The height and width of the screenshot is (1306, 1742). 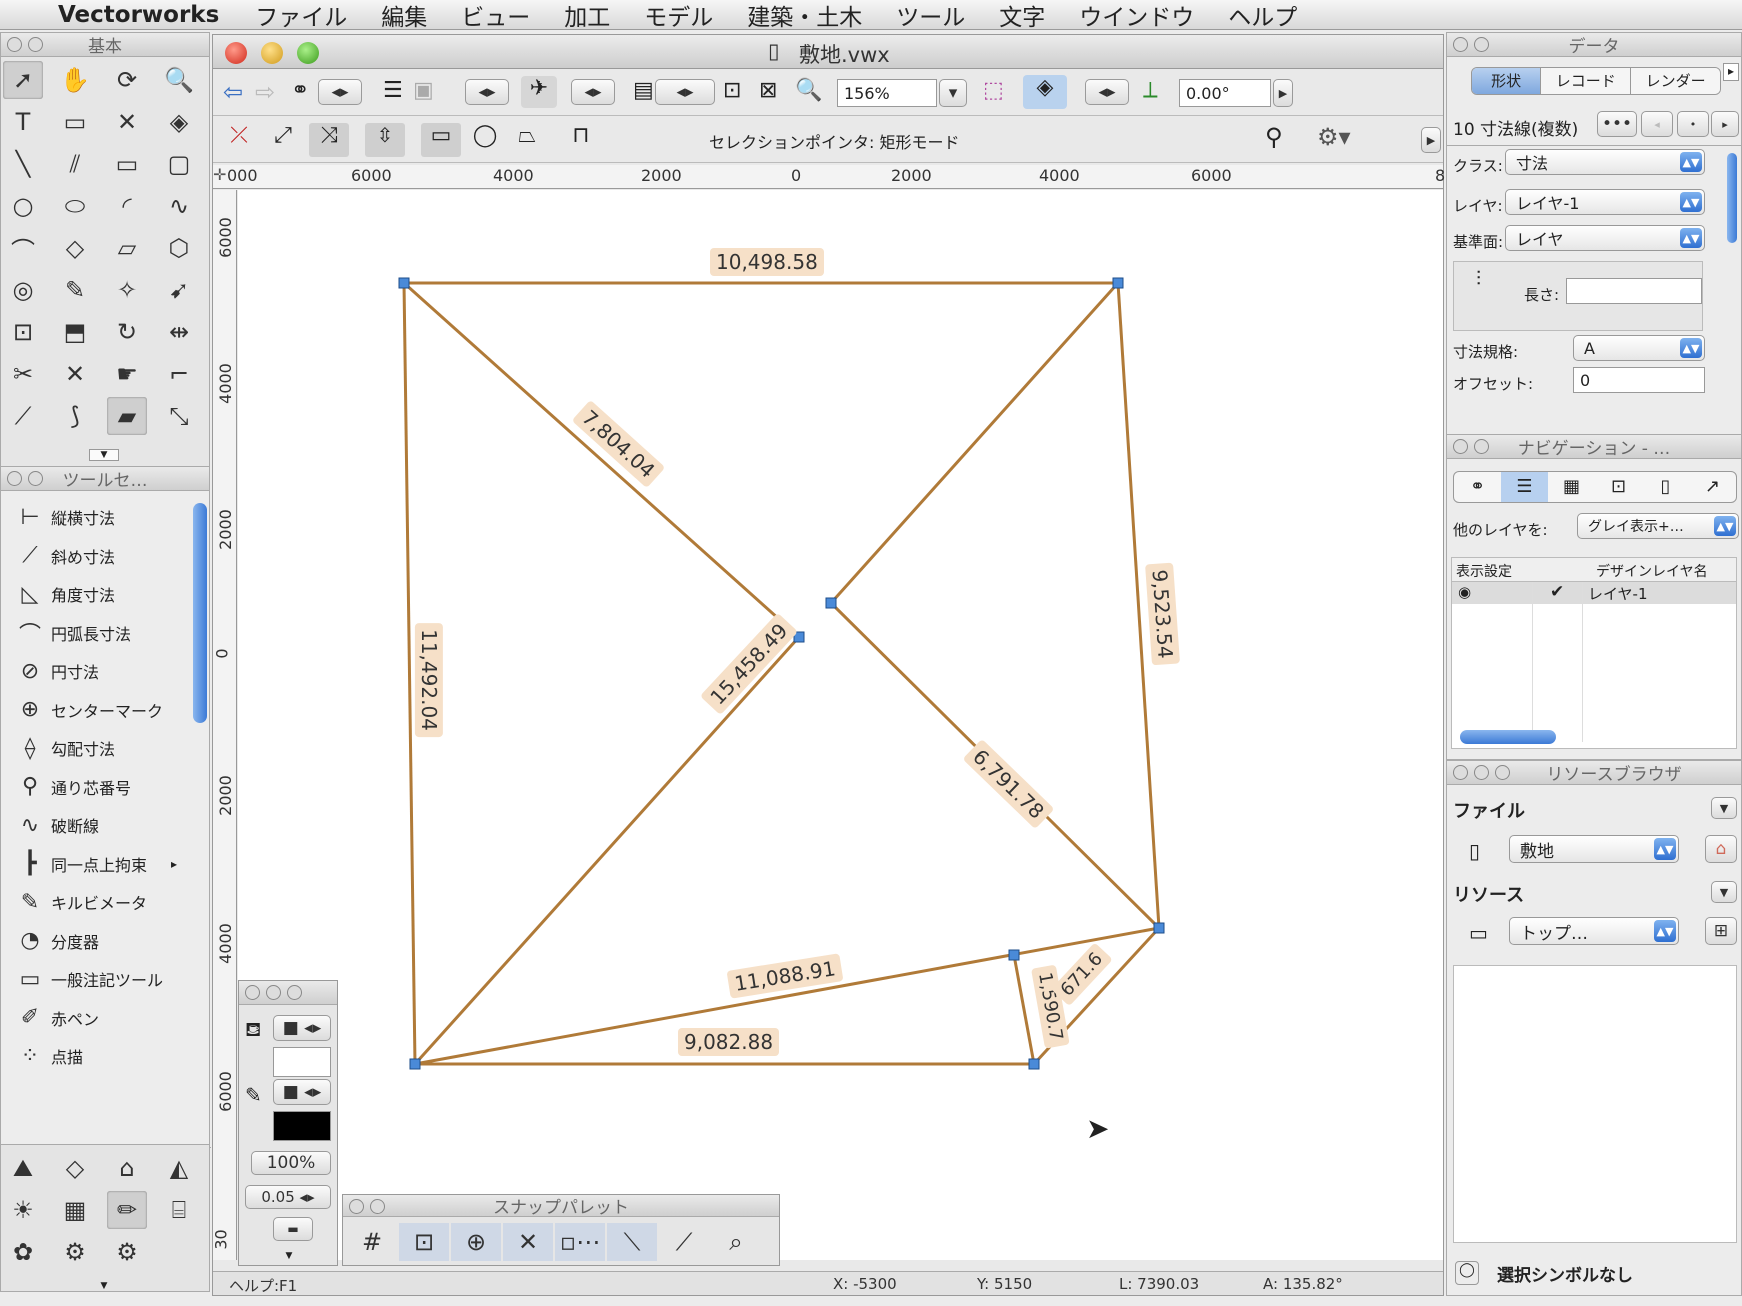 I want to click on snap-surface-icon: ⌕, so click(x=736, y=1242).